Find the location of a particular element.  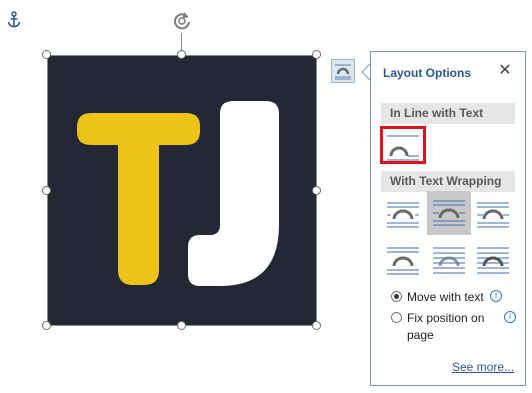

resize-handle-top-left is located at coordinates (46, 54).